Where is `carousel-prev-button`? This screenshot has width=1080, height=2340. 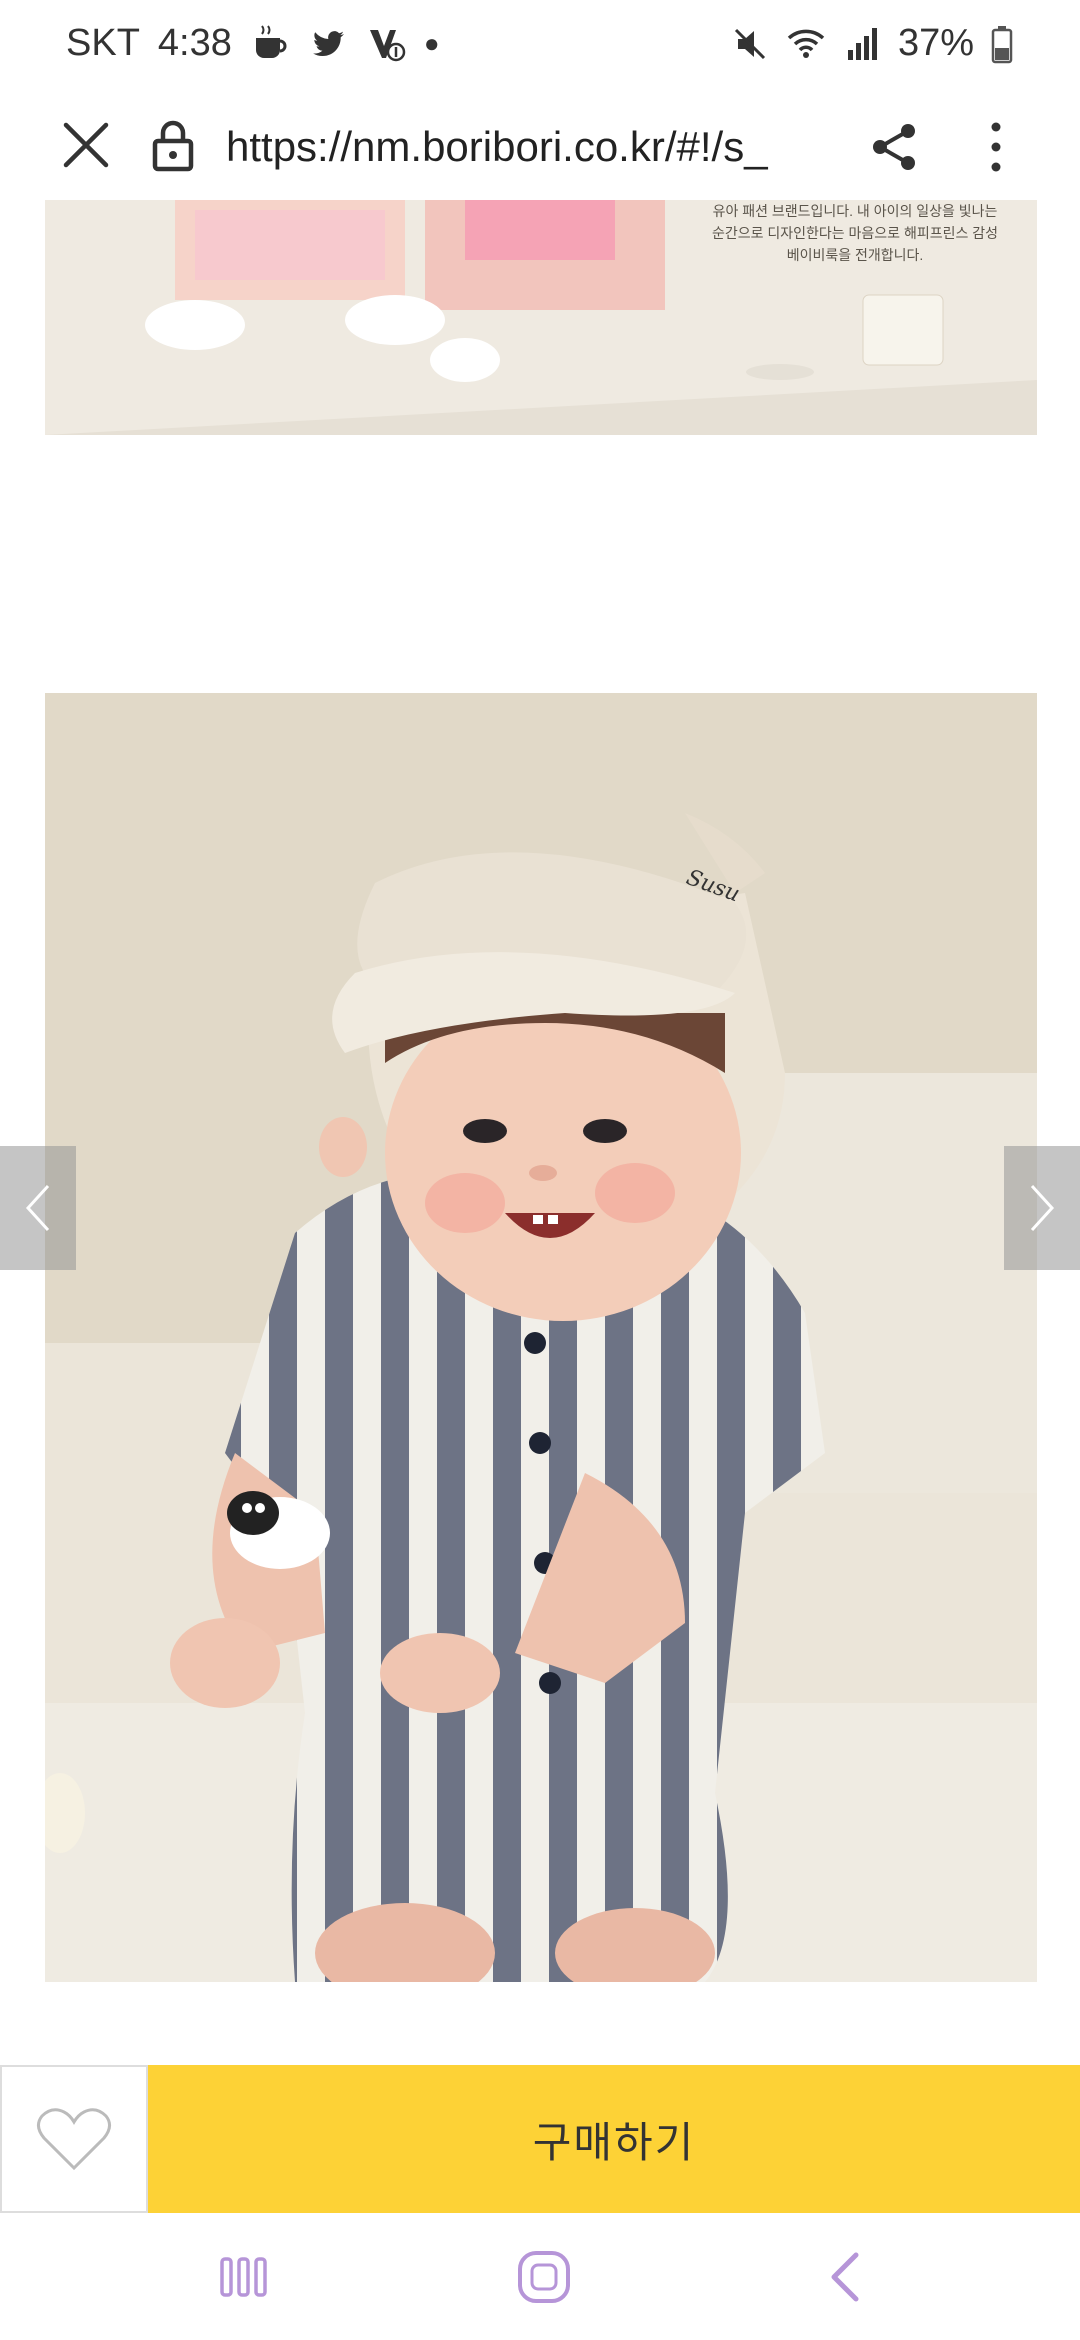 carousel-prev-button is located at coordinates (38, 1208).